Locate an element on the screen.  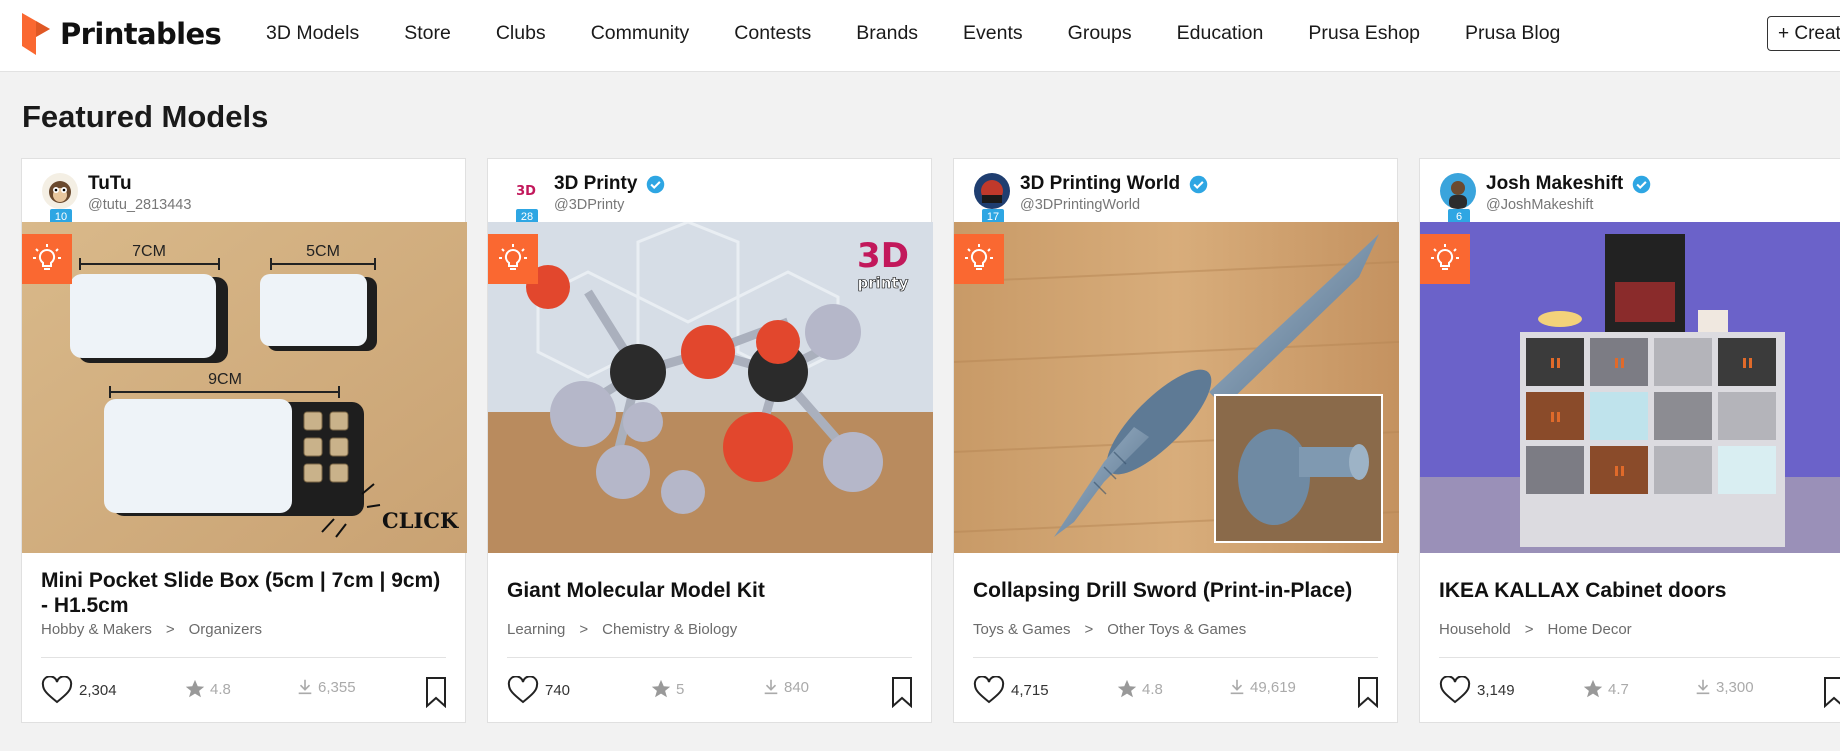
model-title: IKEA KALLAX Cabinet doors is located at coordinates (1639, 590).